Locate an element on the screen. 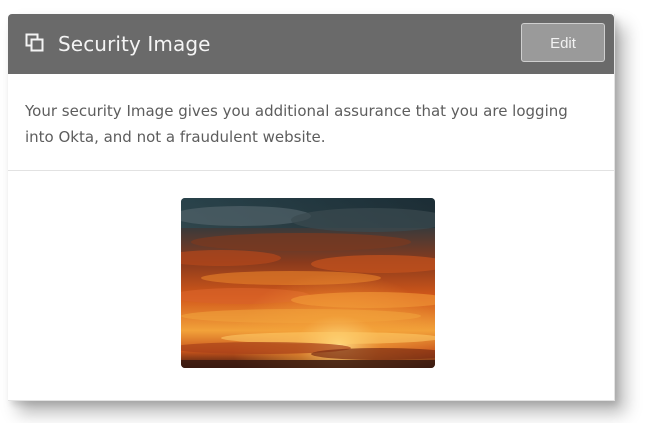 This screenshot has height=423, width=646. copy-icon is located at coordinates (35, 43).